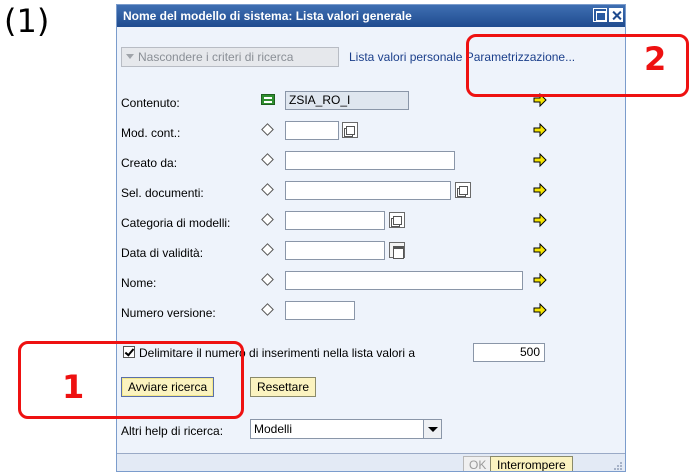 This screenshot has height=475, width=689. Describe the element at coordinates (432, 429) in the screenshot. I see `dropdown-arrow-icon` at that location.